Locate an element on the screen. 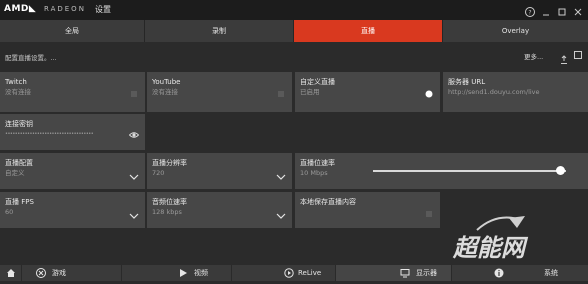 This screenshot has width=588, height=284. nav-relive-label: ReLive is located at coordinates (310, 273).